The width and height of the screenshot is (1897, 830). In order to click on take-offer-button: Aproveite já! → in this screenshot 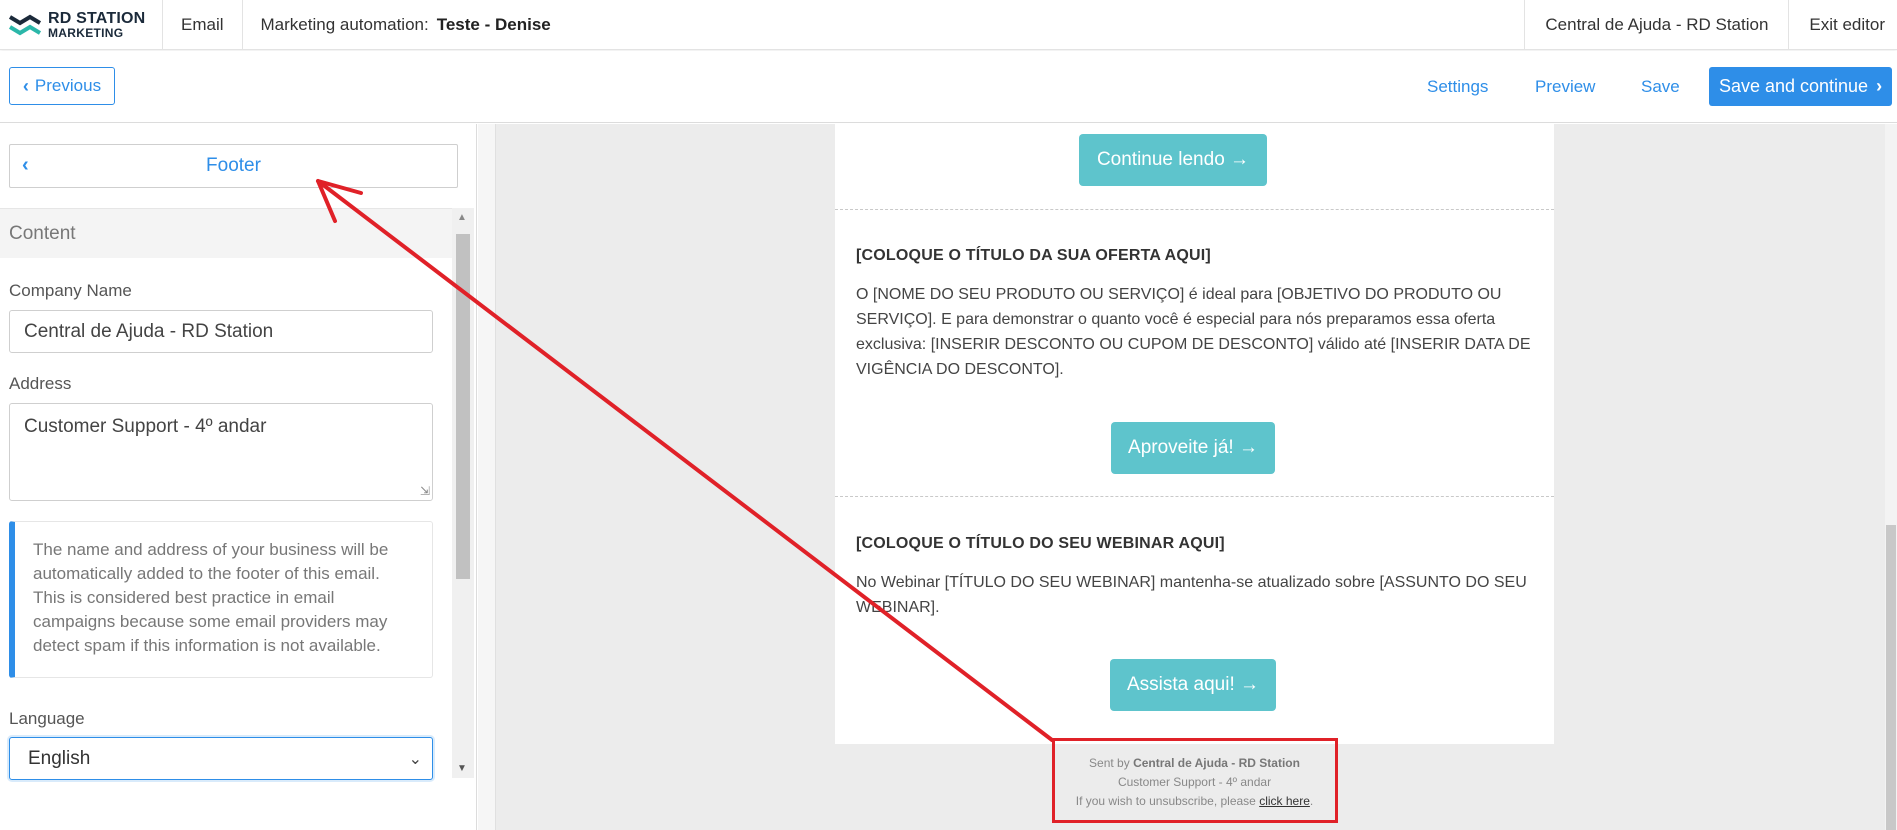, I will do `click(1193, 448)`.